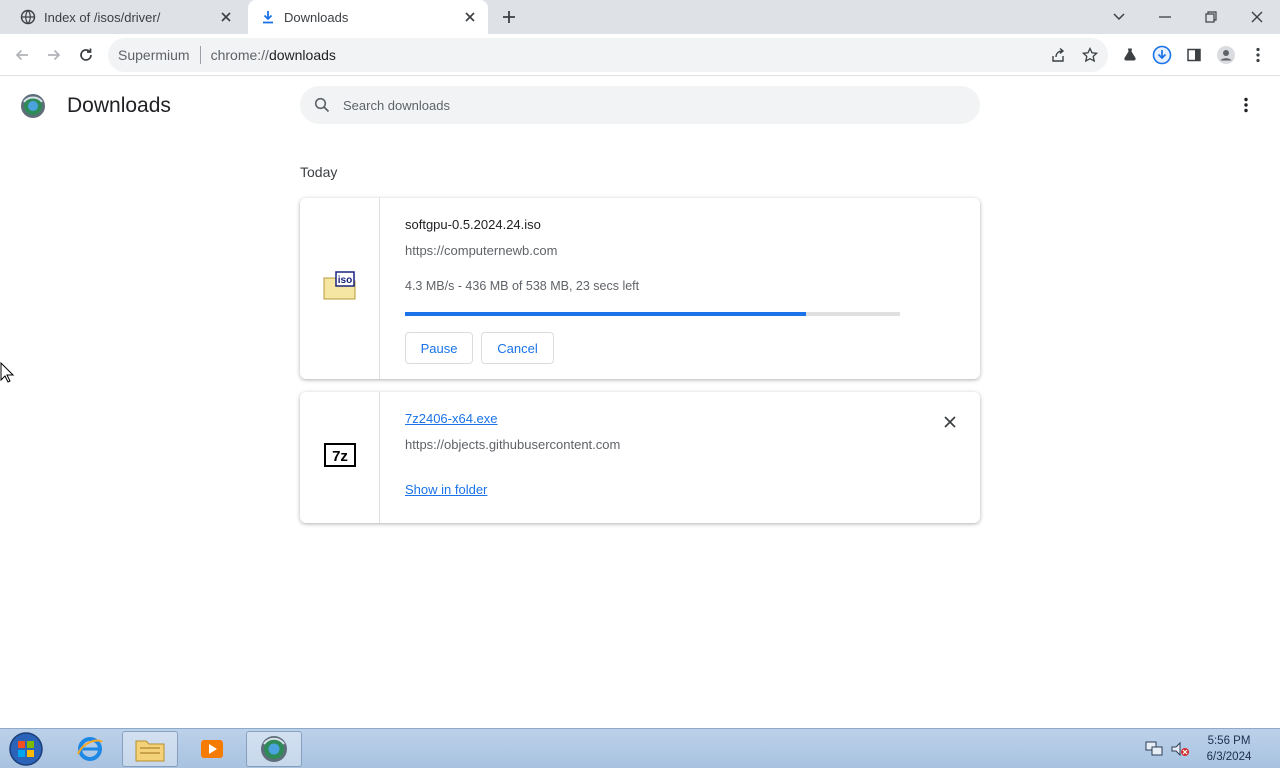 Image resolution: width=1280 pixels, height=768 pixels. Describe the element at coordinates (451, 418) in the screenshot. I see `download-filename-link: 7z2406-x64.exe` at that location.